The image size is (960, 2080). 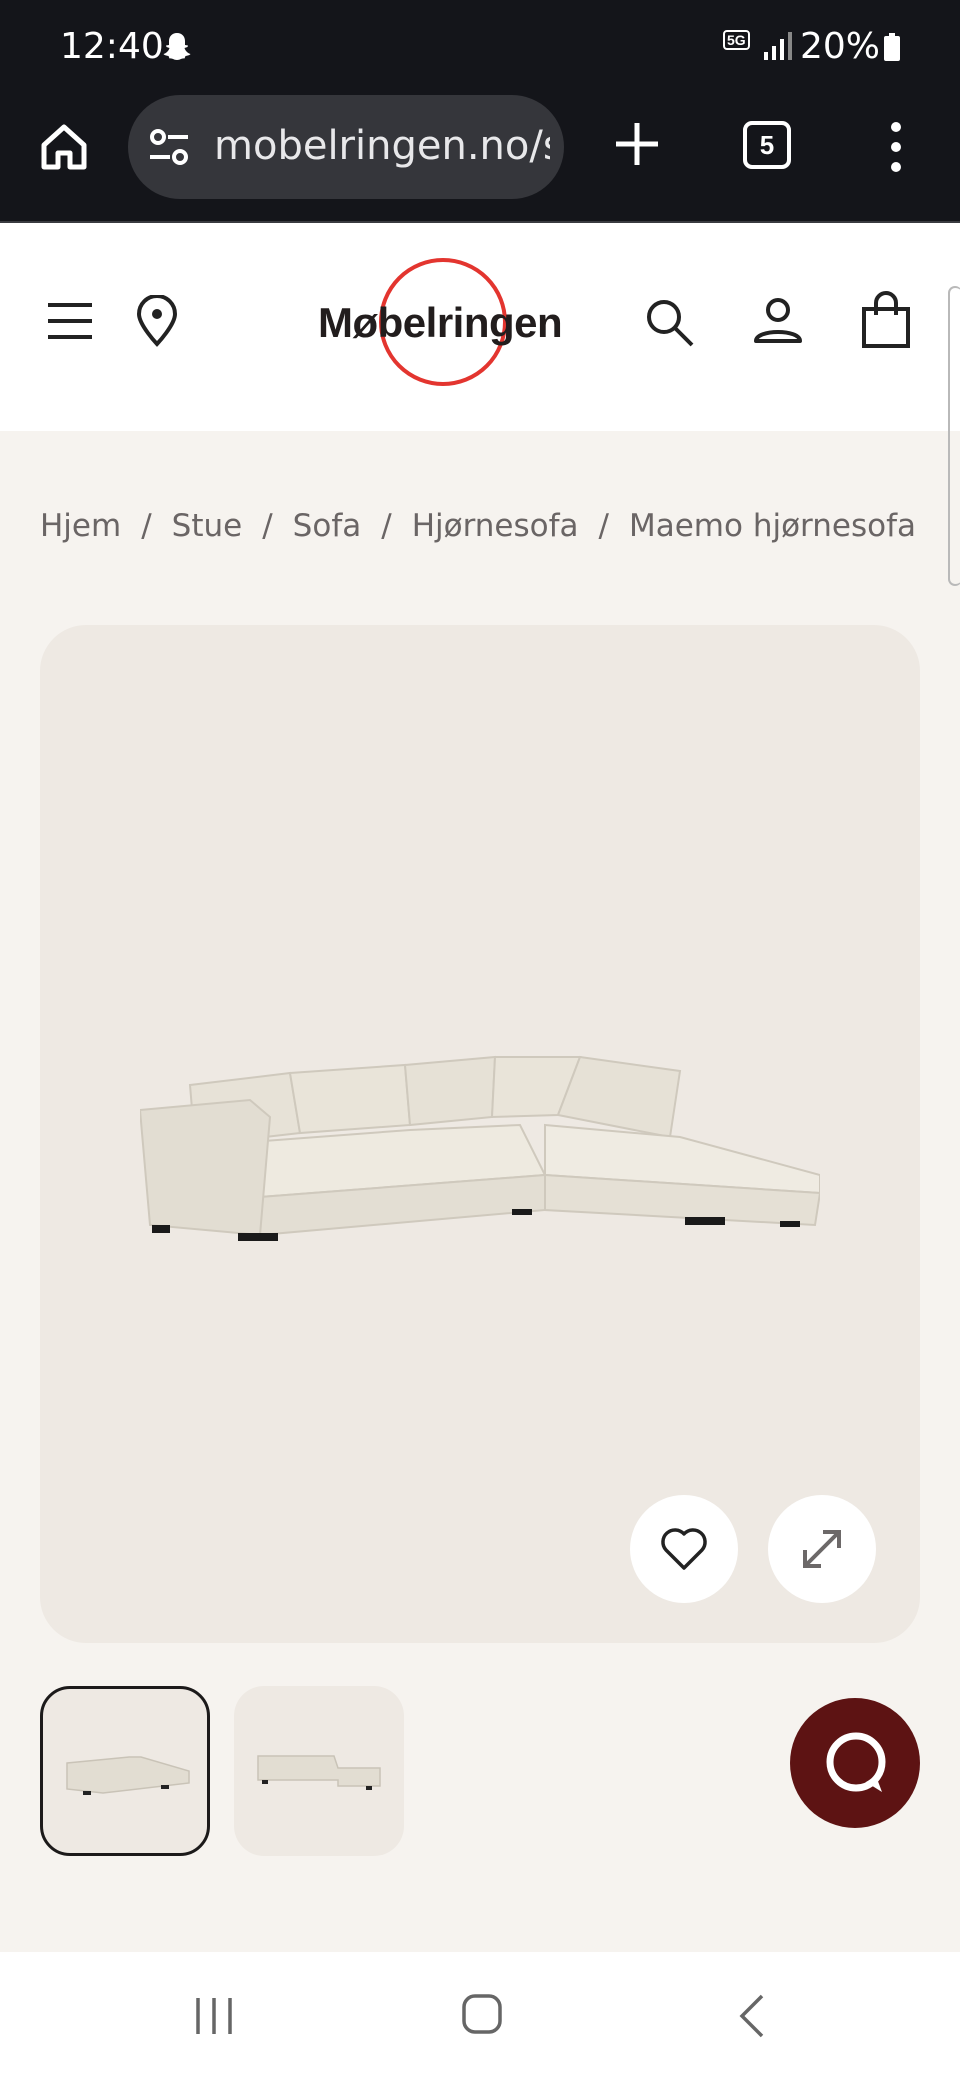 I want to click on search-icon, so click(x=670, y=323).